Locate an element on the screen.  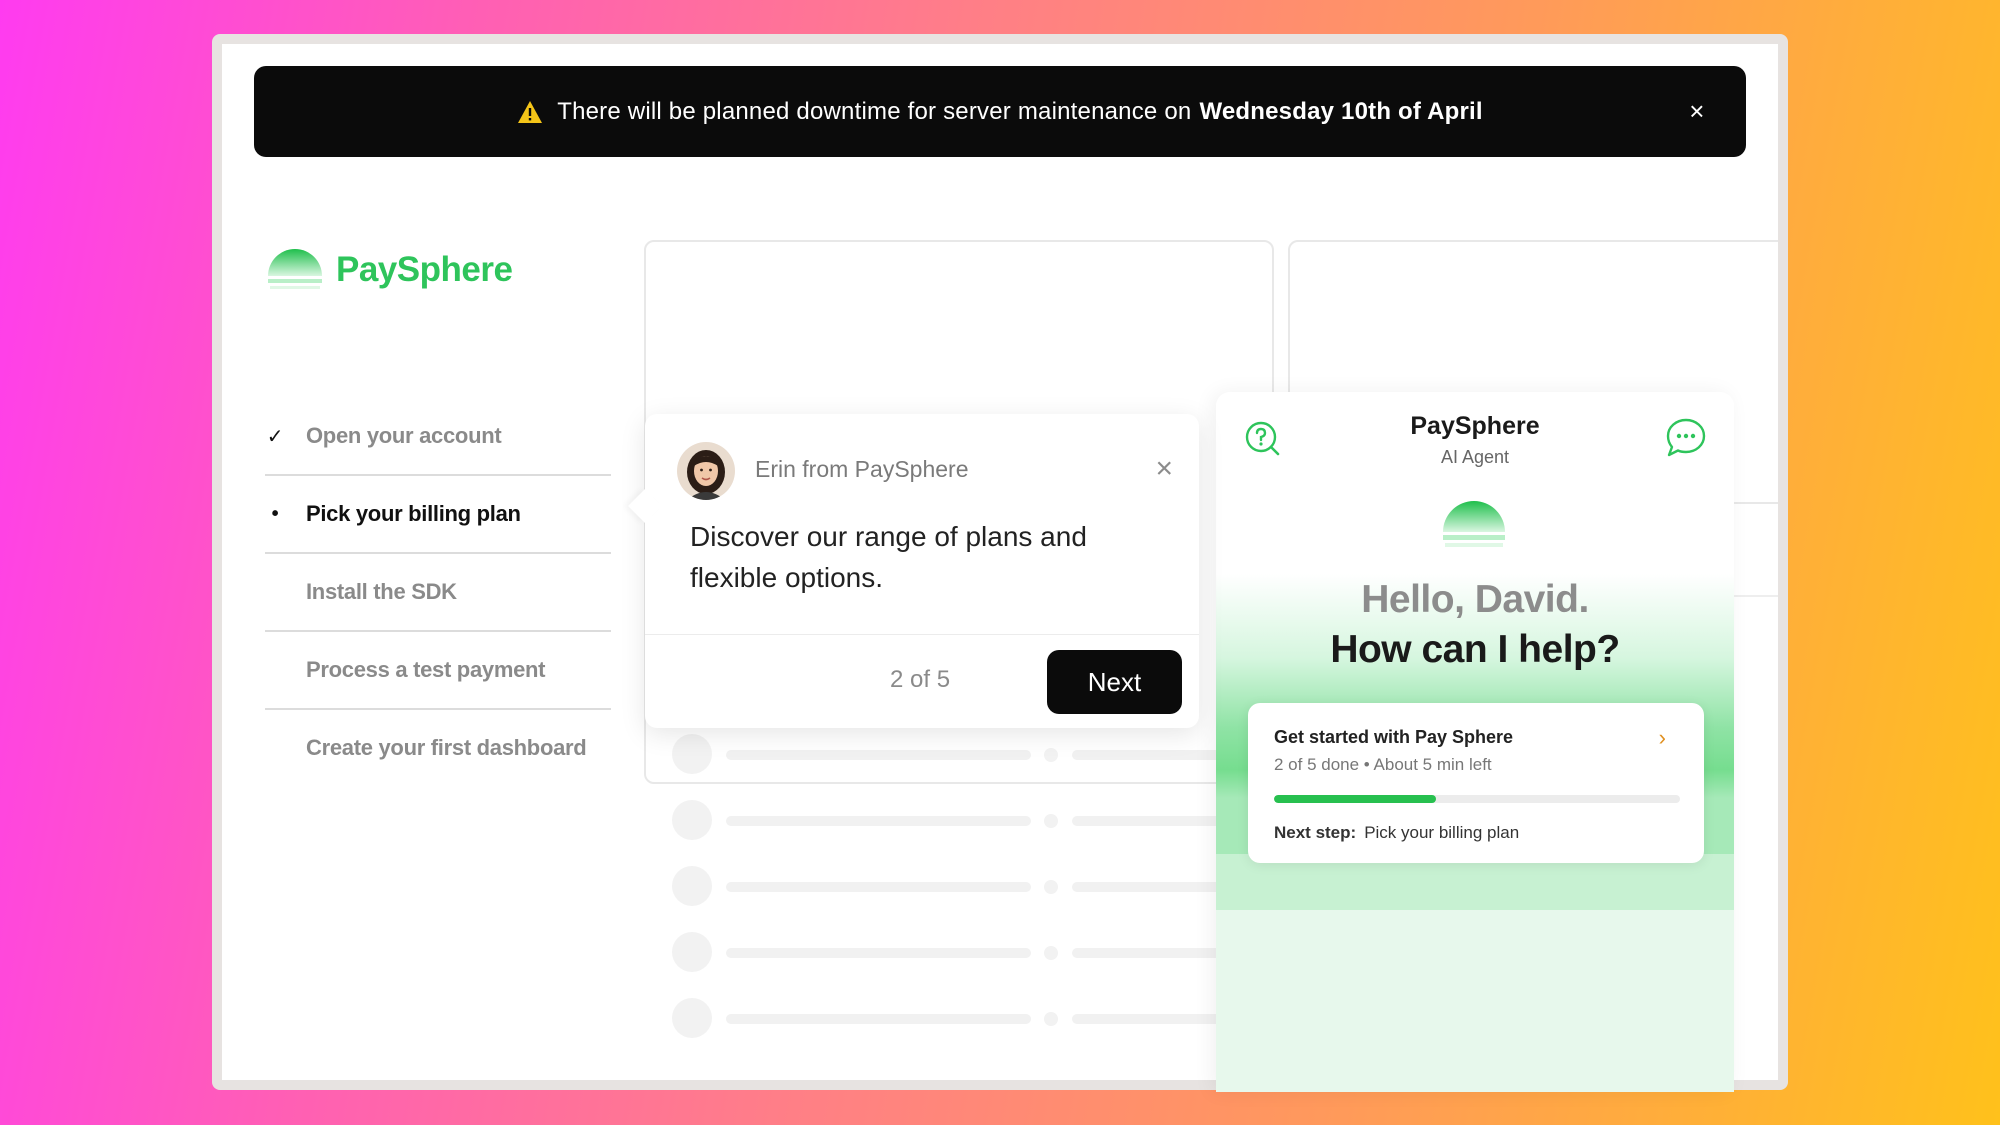
tour-step-counter: 2 of 5 is located at coordinates (920, 679).